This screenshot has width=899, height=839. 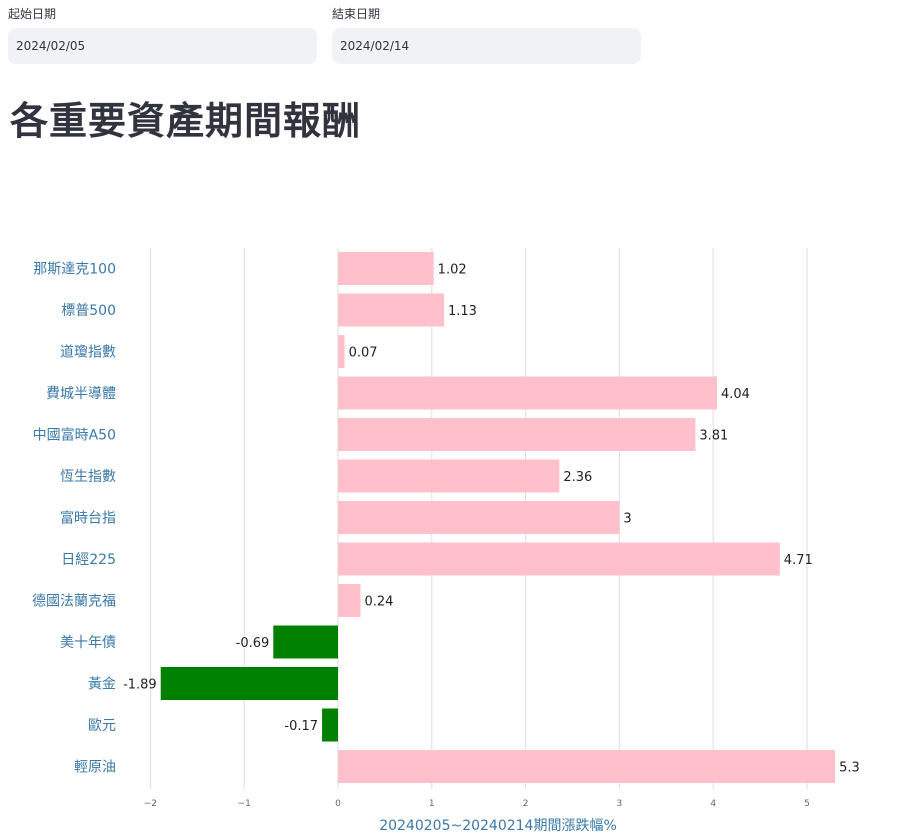 What do you see at coordinates (95, 768) in the screenshot?
I see `category-label: 輕原油` at bounding box center [95, 768].